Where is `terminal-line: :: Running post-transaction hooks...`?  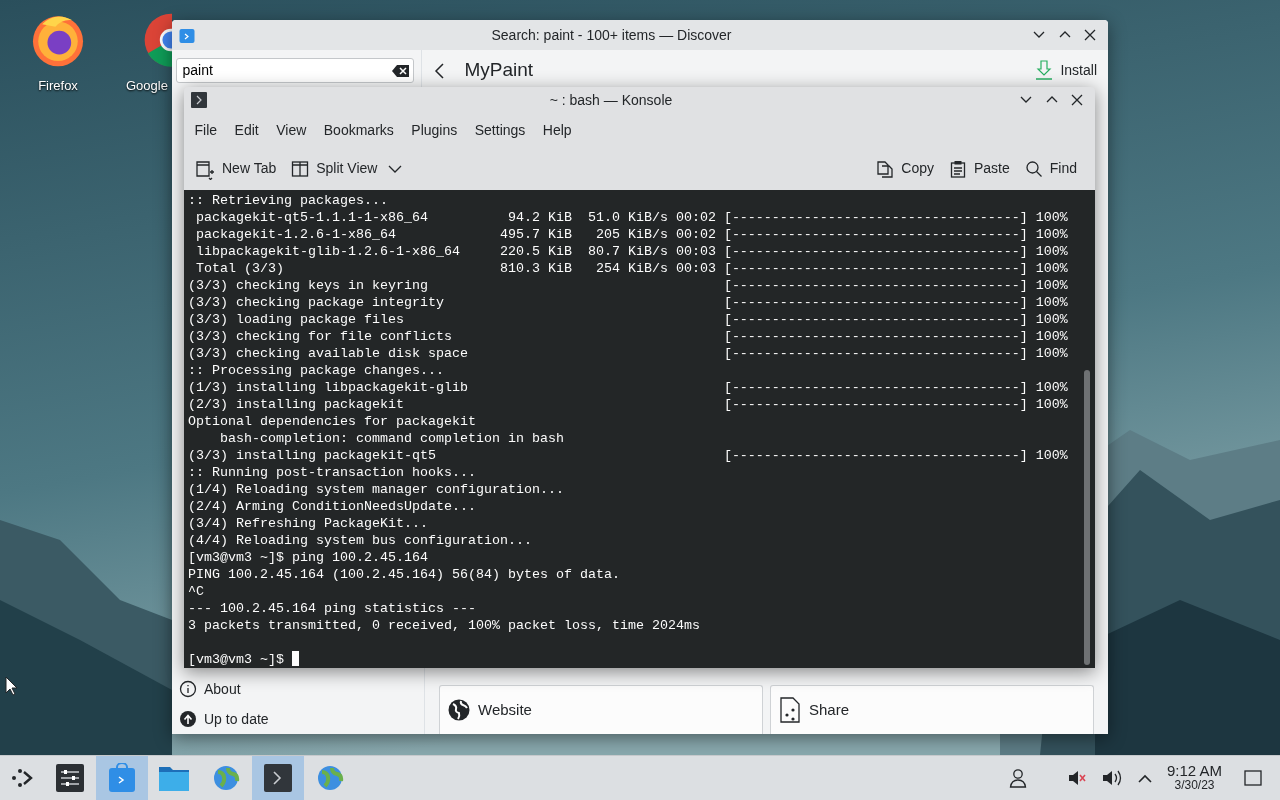 terminal-line: :: Running post-transaction hooks... is located at coordinates (332, 472).